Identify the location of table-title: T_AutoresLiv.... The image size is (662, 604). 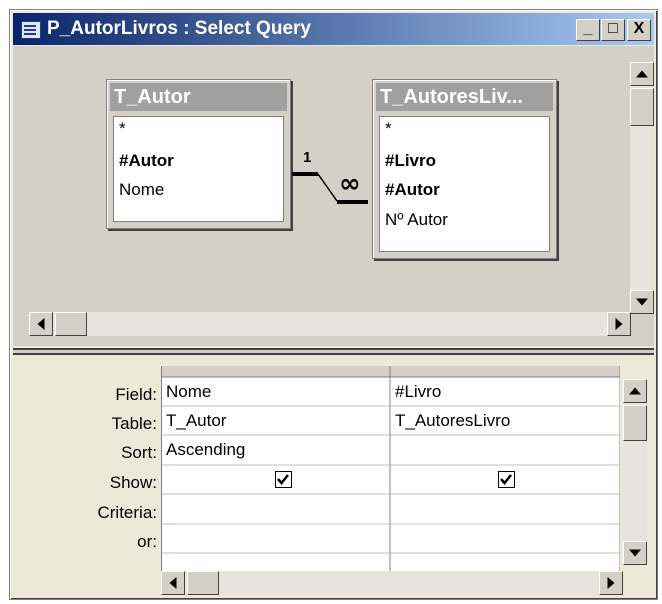
(464, 97).